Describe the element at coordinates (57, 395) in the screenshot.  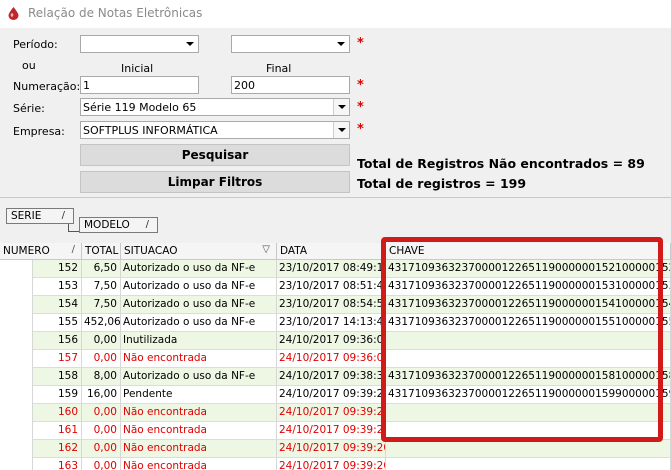
I see `cell-numero: 159` at that location.